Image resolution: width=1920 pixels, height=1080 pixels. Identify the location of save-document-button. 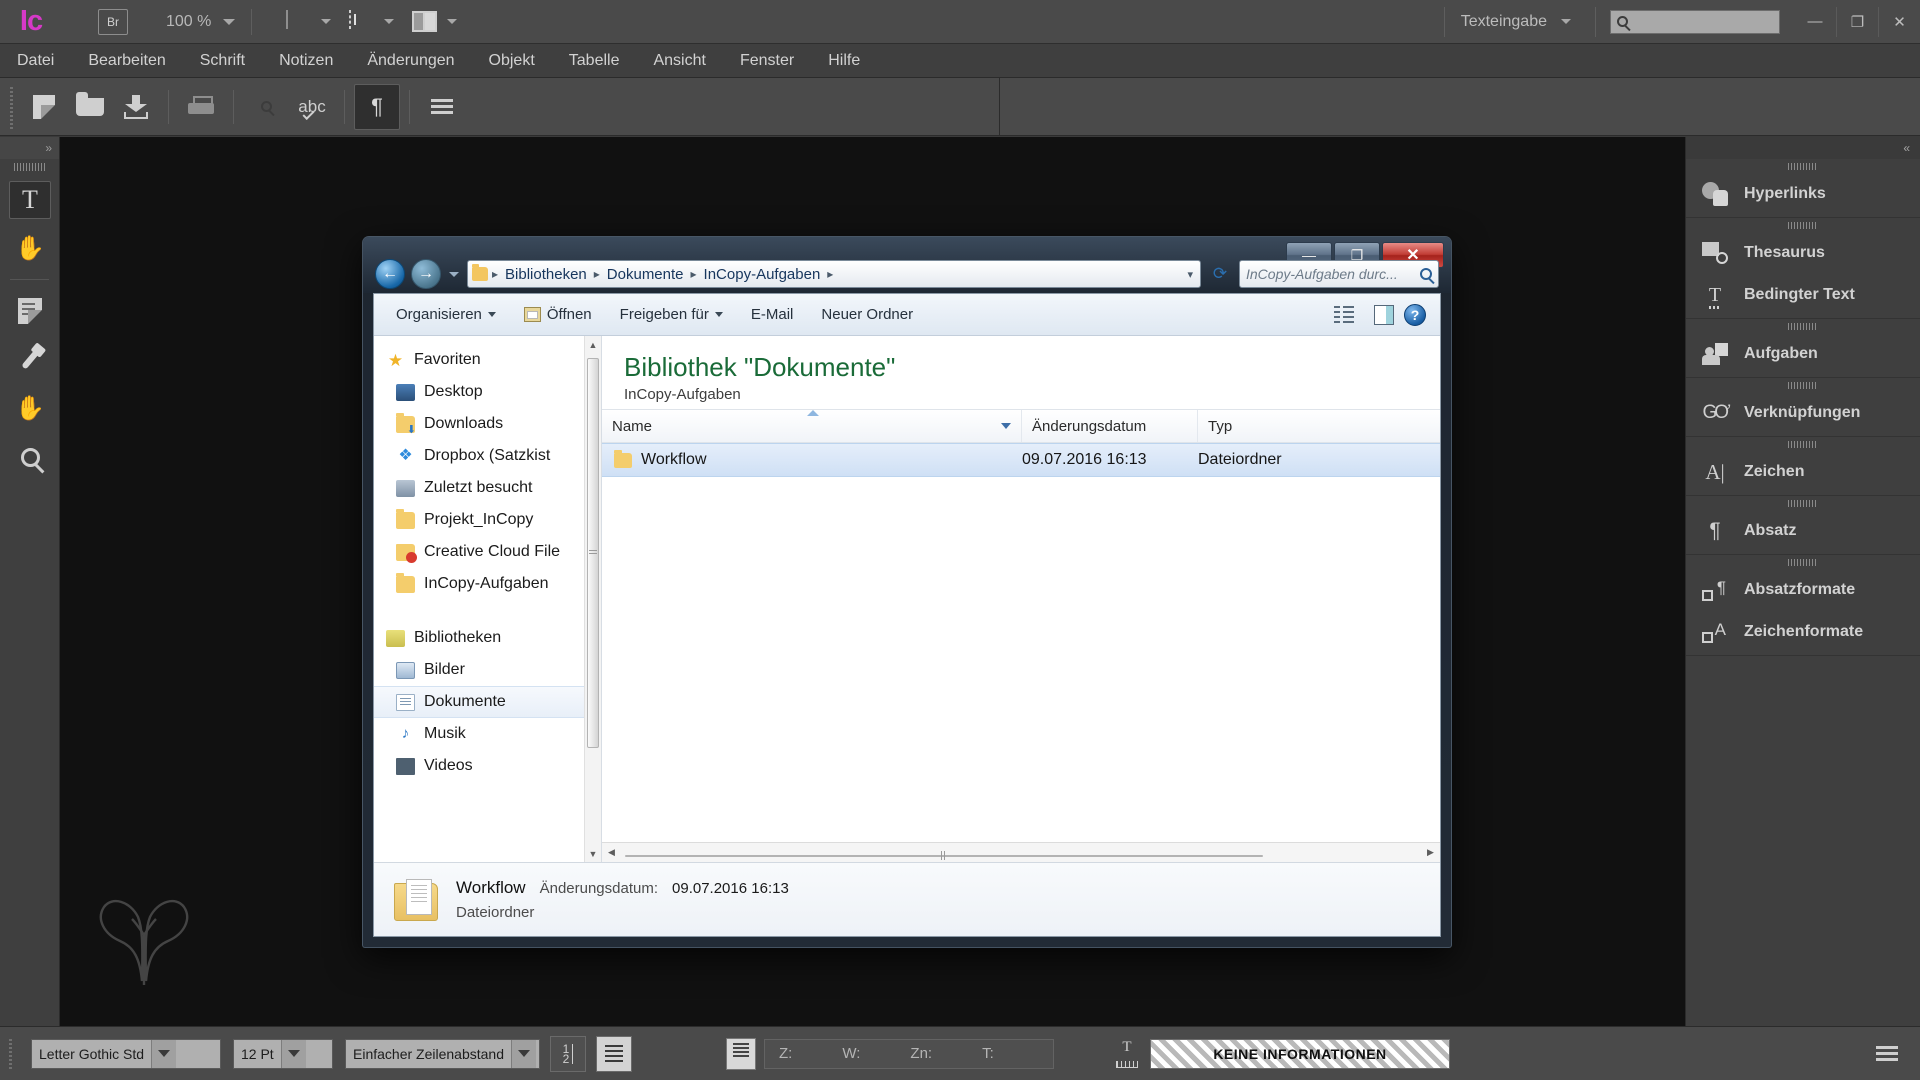
(136, 107).